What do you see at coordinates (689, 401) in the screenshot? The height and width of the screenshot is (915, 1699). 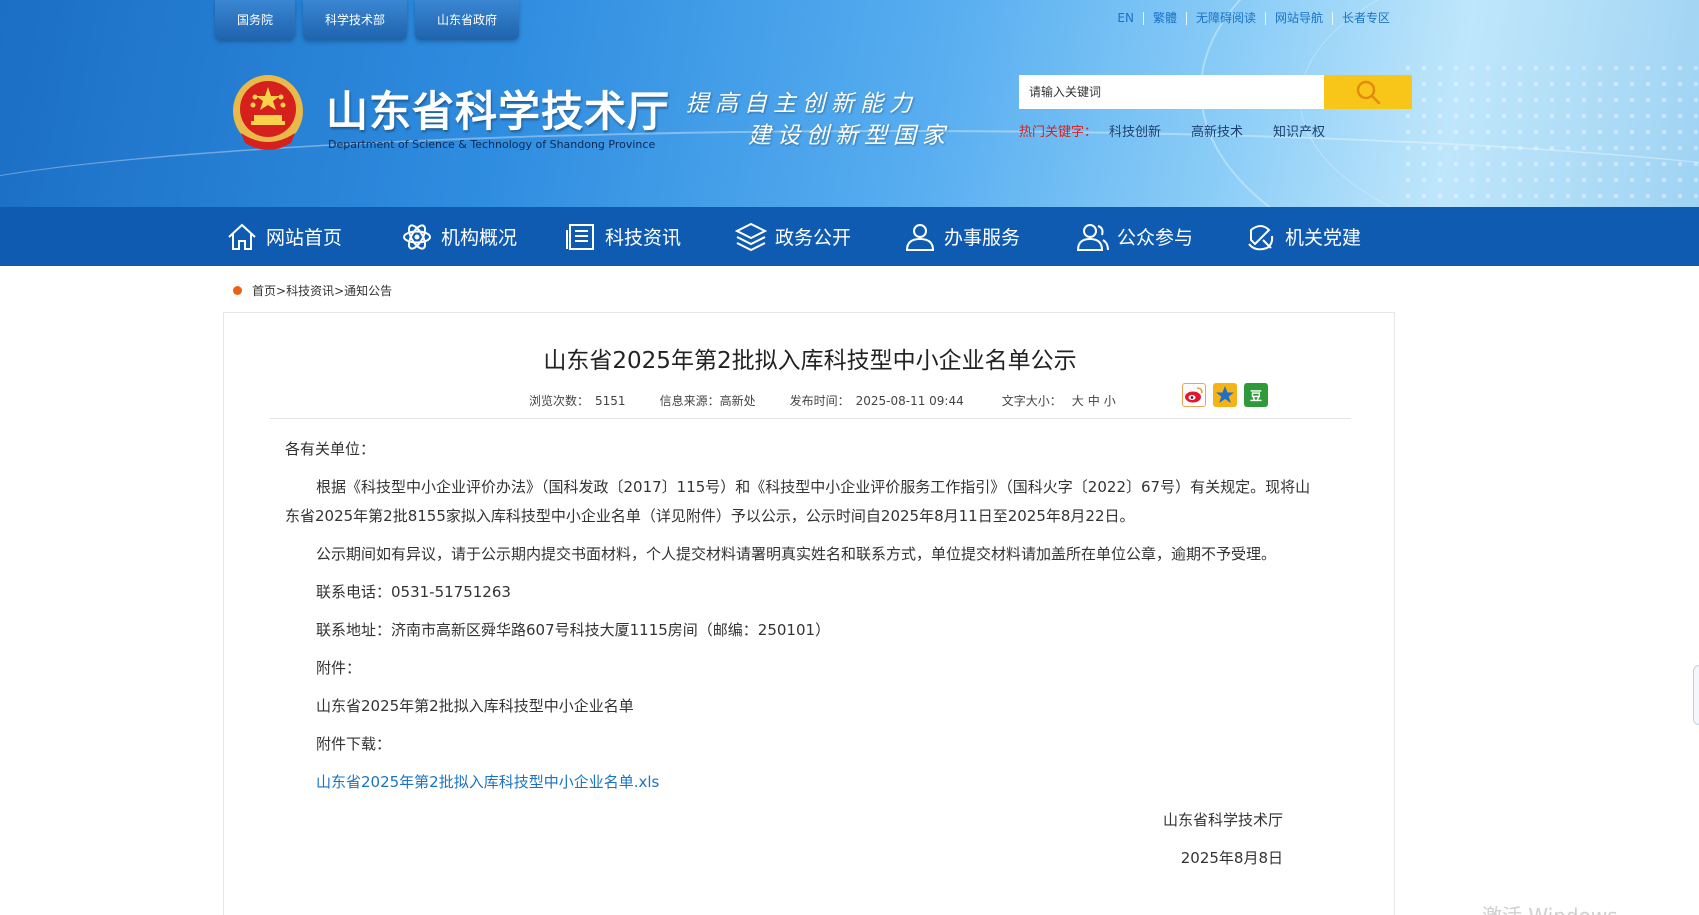 I see `source-label: 信息来源：` at bounding box center [689, 401].